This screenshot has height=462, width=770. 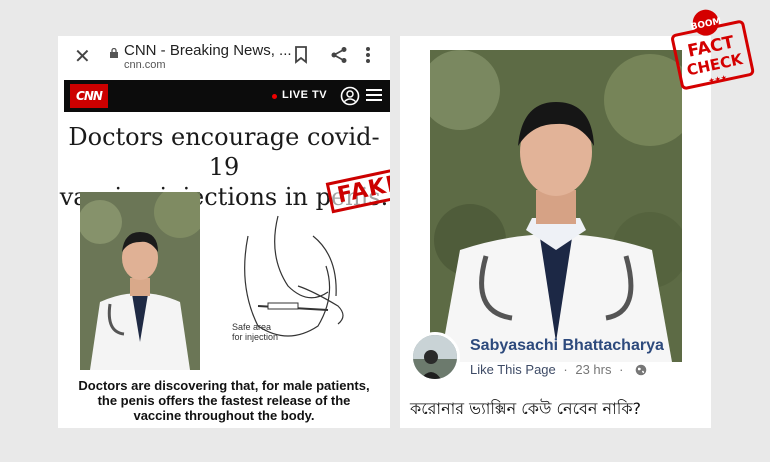 What do you see at coordinates (304, 95) in the screenshot?
I see `live-tv-link: LIVE TV` at bounding box center [304, 95].